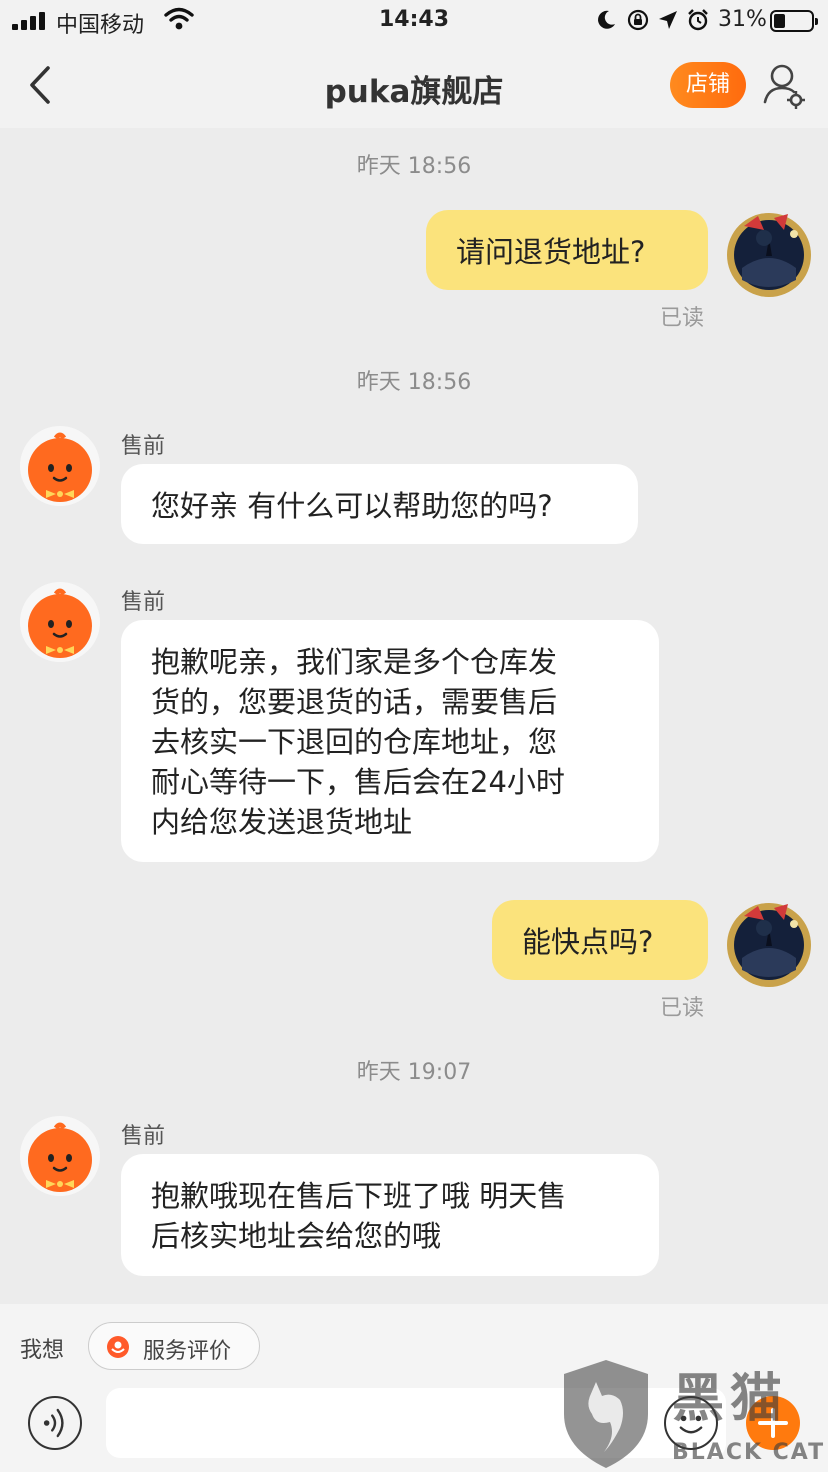  What do you see at coordinates (588, 942) in the screenshot?
I see `message-text: 能快点吗?` at bounding box center [588, 942].